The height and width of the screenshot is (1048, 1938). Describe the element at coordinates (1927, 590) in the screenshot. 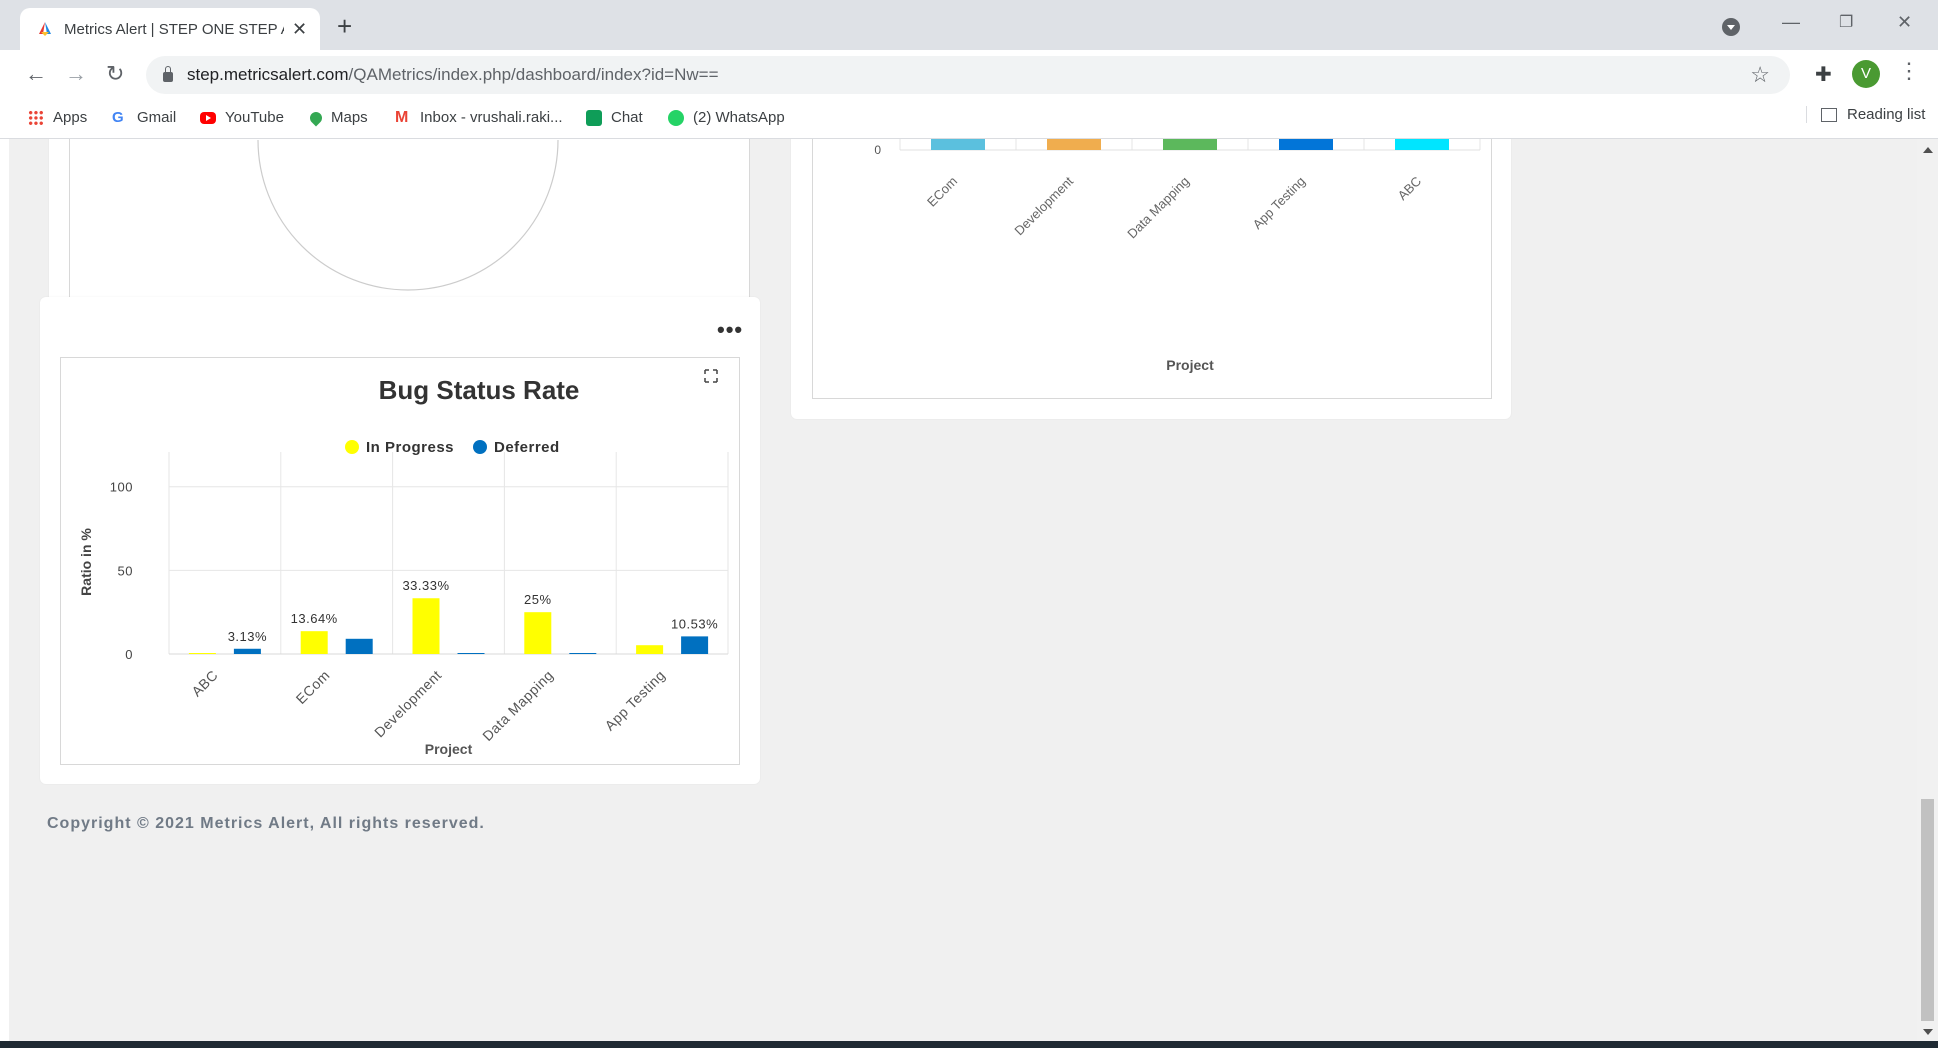

I see `page-scrollbar` at that location.